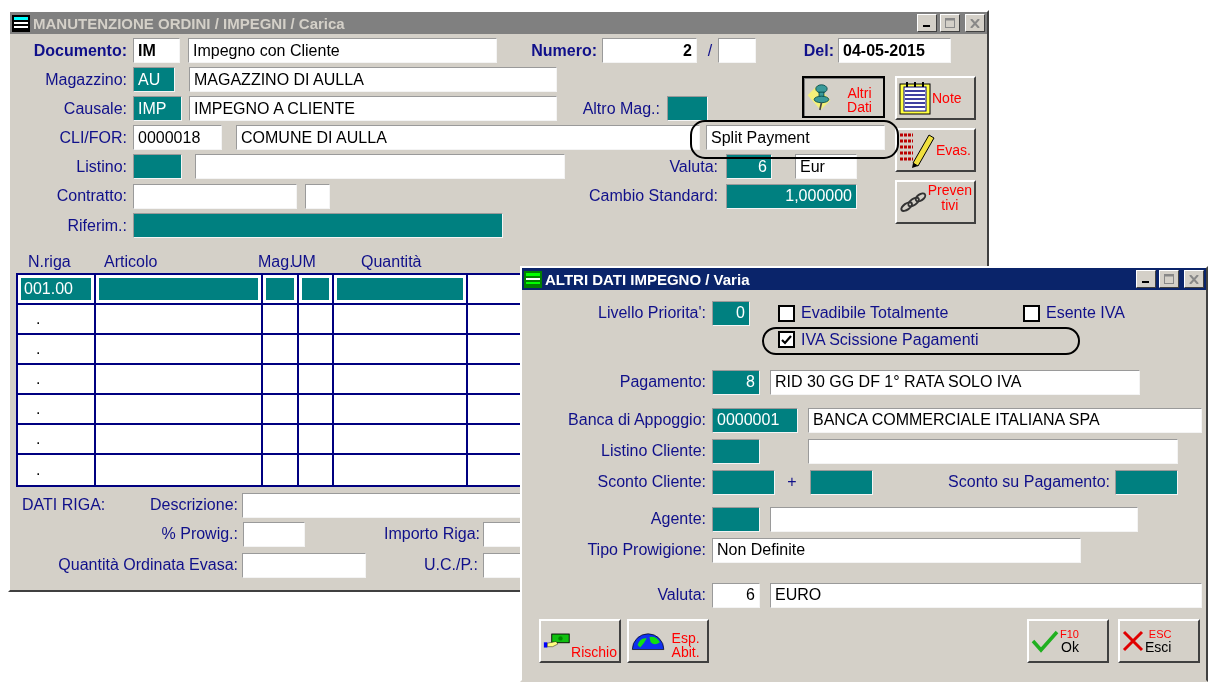 This screenshot has height=682, width=1217. Describe the element at coordinates (731, 313) in the screenshot. I see `input-field: 0` at that location.